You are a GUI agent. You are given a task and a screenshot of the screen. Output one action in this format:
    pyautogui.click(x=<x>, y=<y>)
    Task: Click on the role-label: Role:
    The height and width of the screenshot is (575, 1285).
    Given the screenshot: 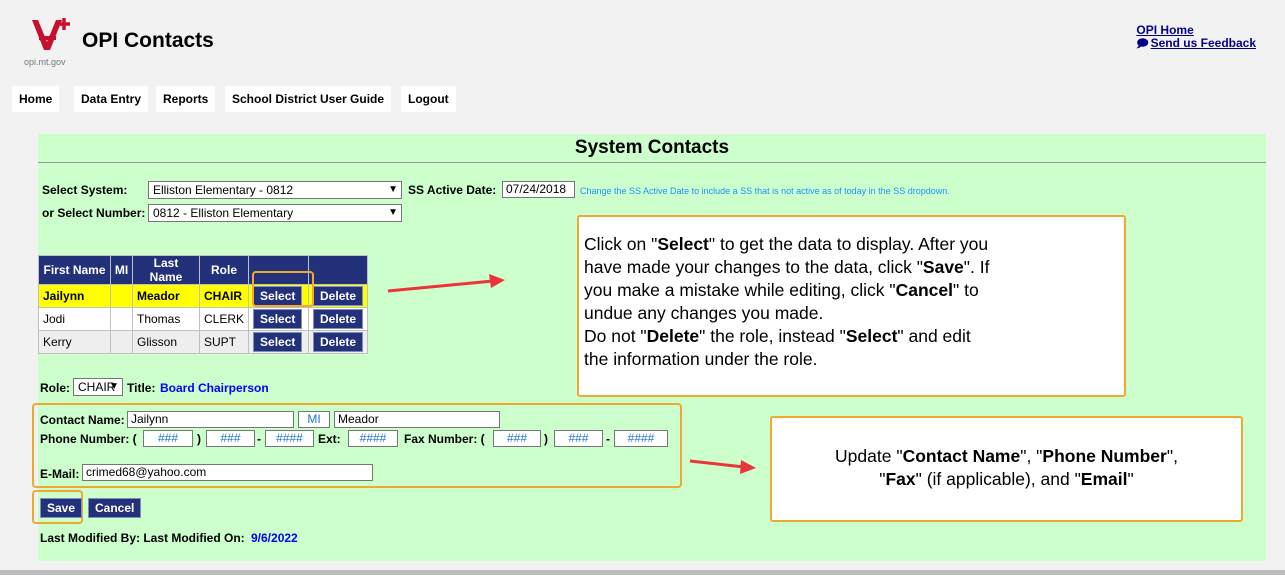 What is the action you would take?
    pyautogui.click(x=55, y=388)
    